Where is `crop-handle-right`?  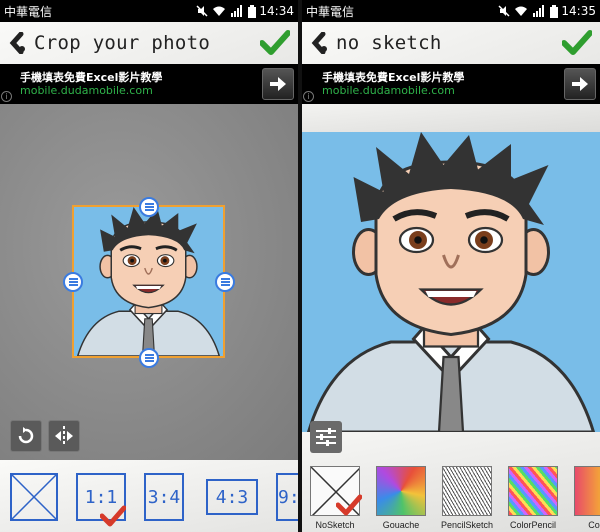
crop-handle-right is located at coordinates (225, 282).